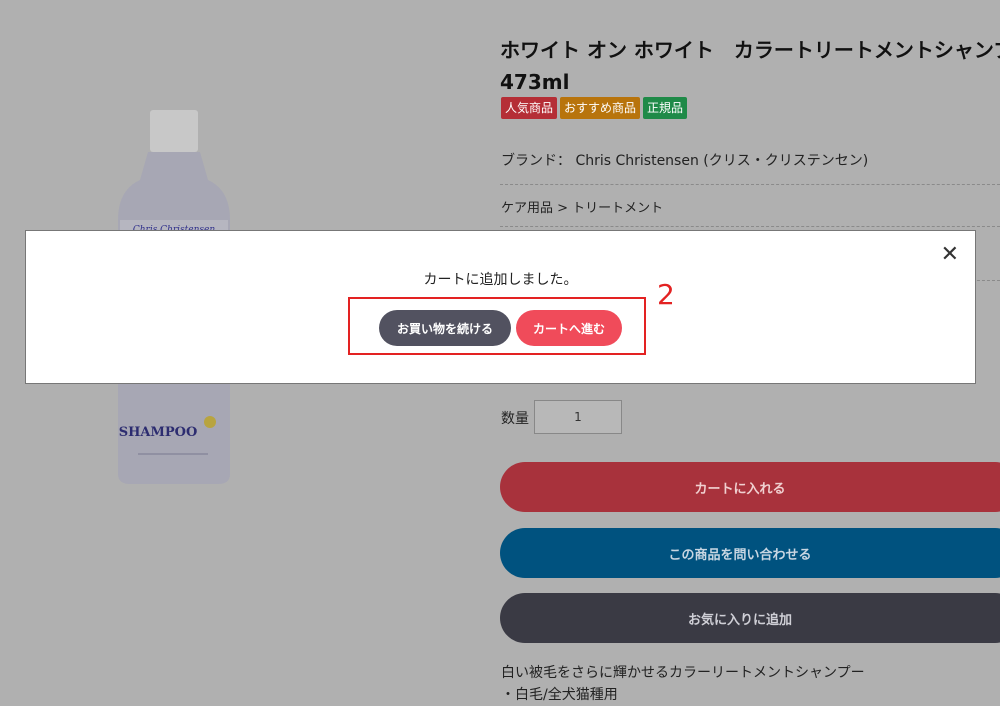 This screenshot has height=706, width=1000. What do you see at coordinates (445, 328) in the screenshot?
I see `continue-shopping-button: お買い物を続ける` at bounding box center [445, 328].